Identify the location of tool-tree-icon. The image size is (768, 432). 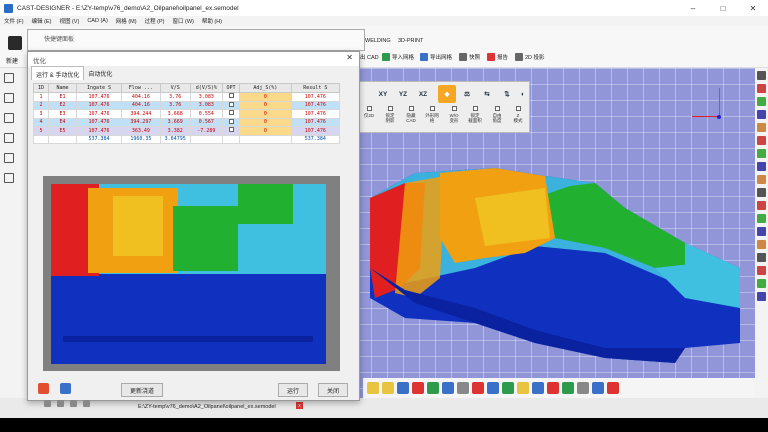
(9, 98).